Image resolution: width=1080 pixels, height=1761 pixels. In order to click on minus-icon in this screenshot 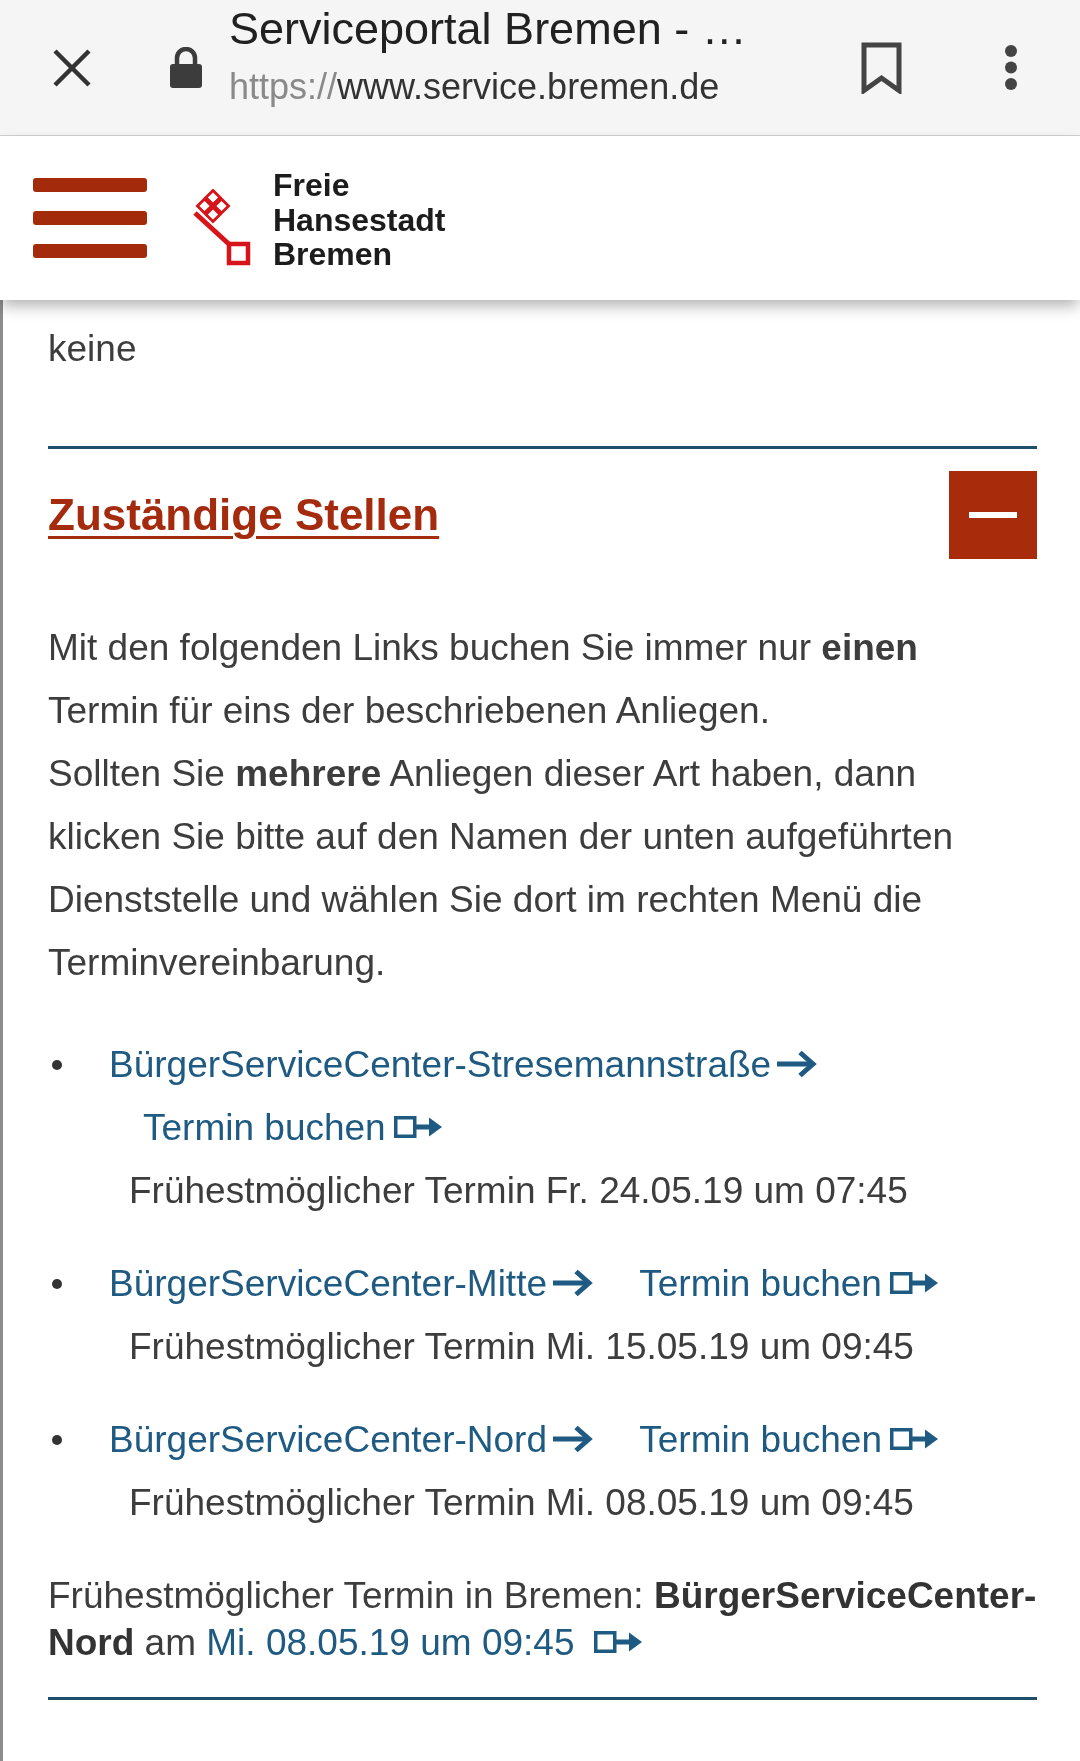, I will do `click(993, 515)`.